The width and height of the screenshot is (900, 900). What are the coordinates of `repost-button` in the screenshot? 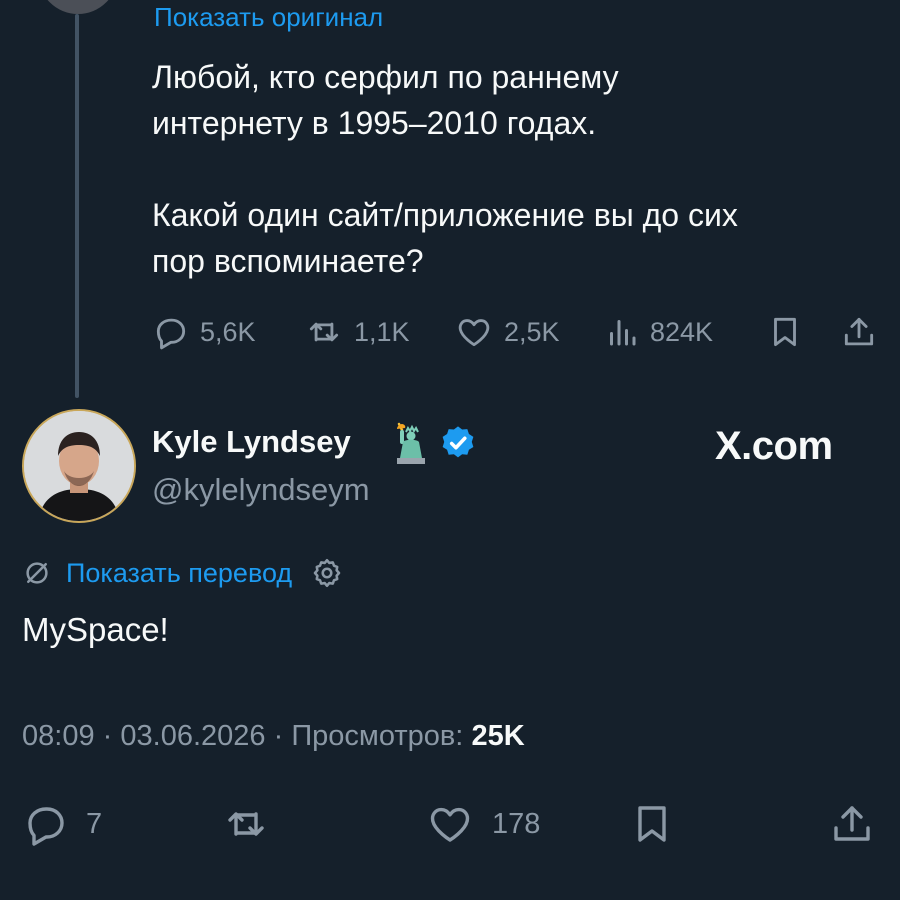 It's located at (246, 824).